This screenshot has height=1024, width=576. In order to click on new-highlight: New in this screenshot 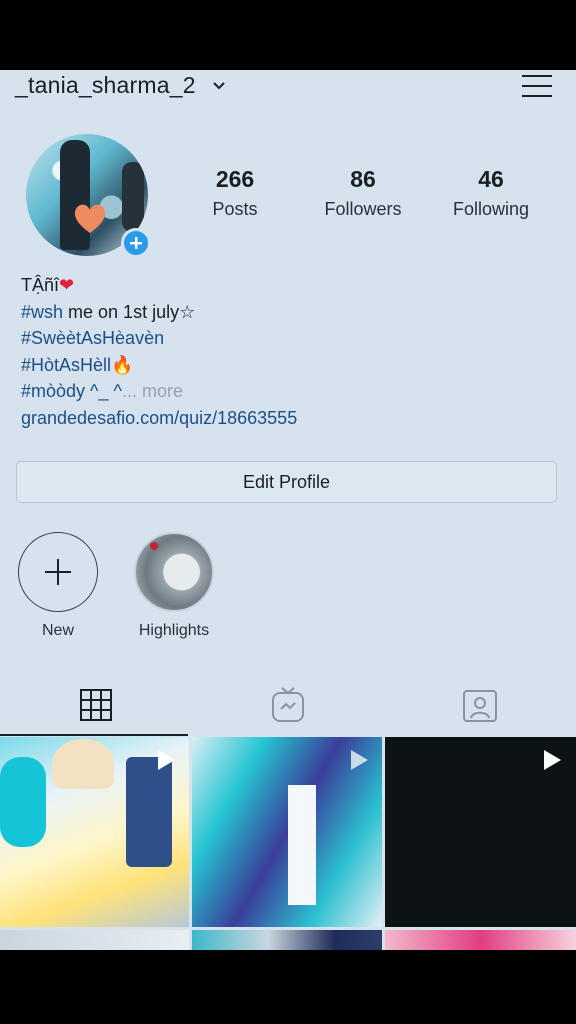, I will do `click(58, 586)`.